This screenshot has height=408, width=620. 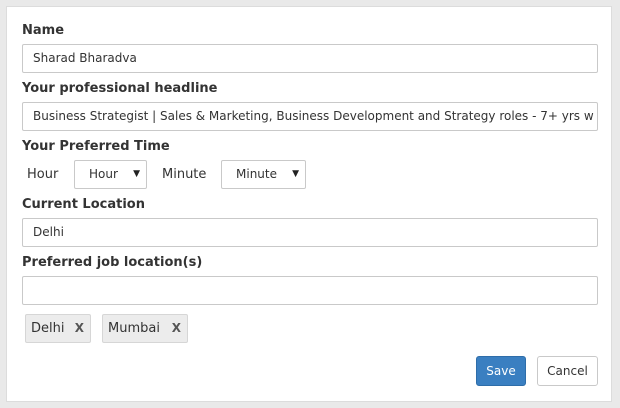 I want to click on hour-select: Hour ▼, so click(x=110, y=174).